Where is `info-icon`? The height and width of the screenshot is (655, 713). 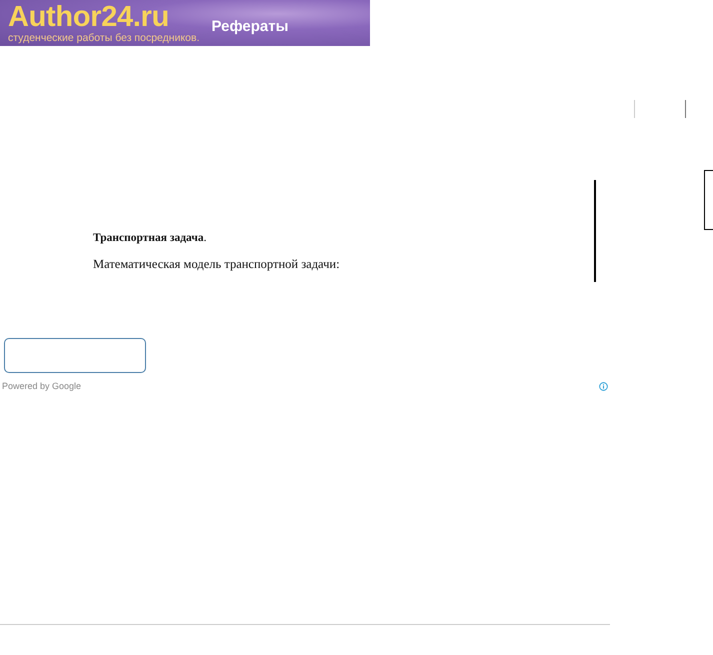 info-icon is located at coordinates (603, 386).